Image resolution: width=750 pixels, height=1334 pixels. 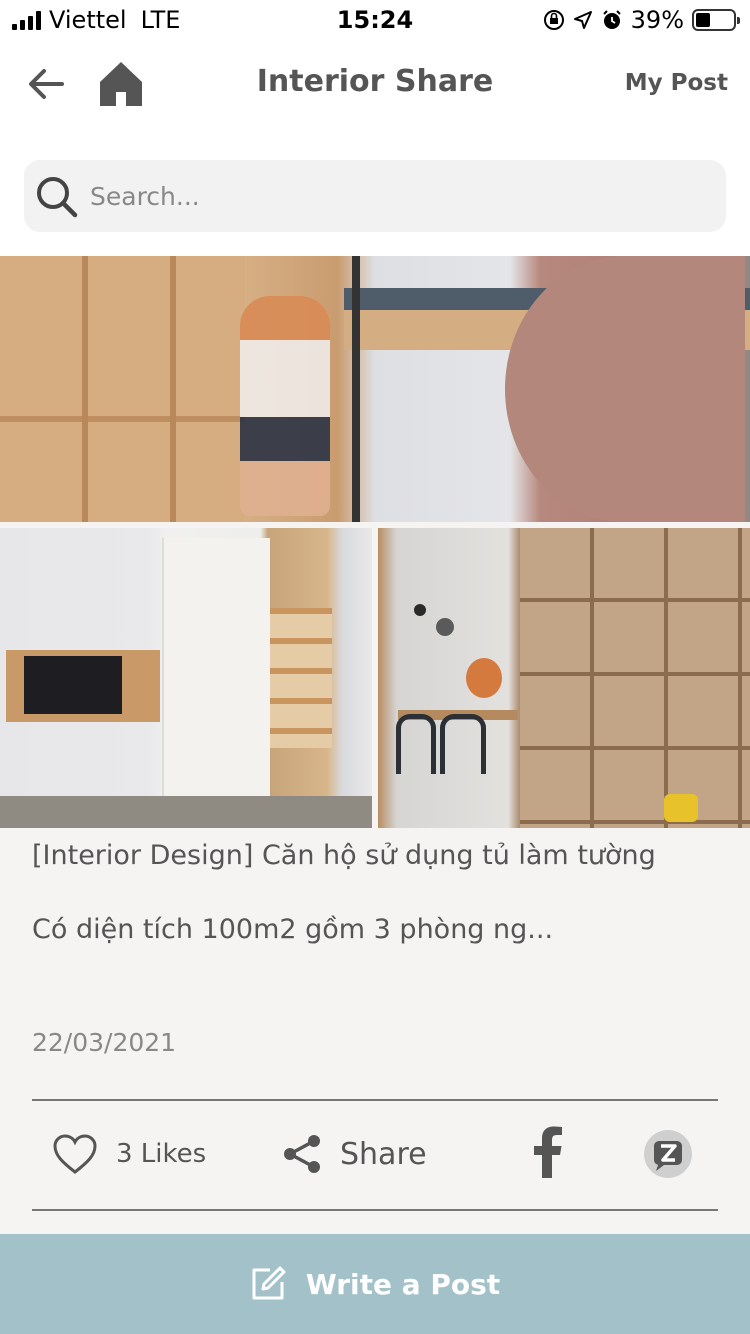 I want to click on toy-car-decoration, so click(x=681, y=808).